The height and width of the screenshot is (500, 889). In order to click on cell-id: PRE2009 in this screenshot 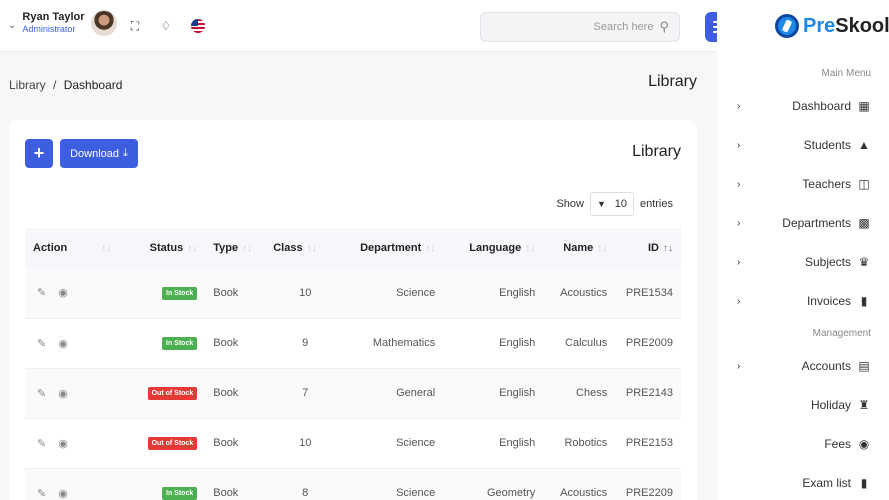, I will do `click(648, 343)`.